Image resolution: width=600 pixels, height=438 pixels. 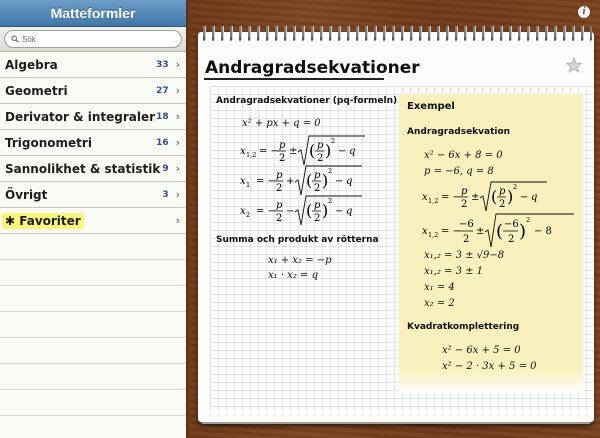 I want to click on star-icon, so click(x=574, y=65).